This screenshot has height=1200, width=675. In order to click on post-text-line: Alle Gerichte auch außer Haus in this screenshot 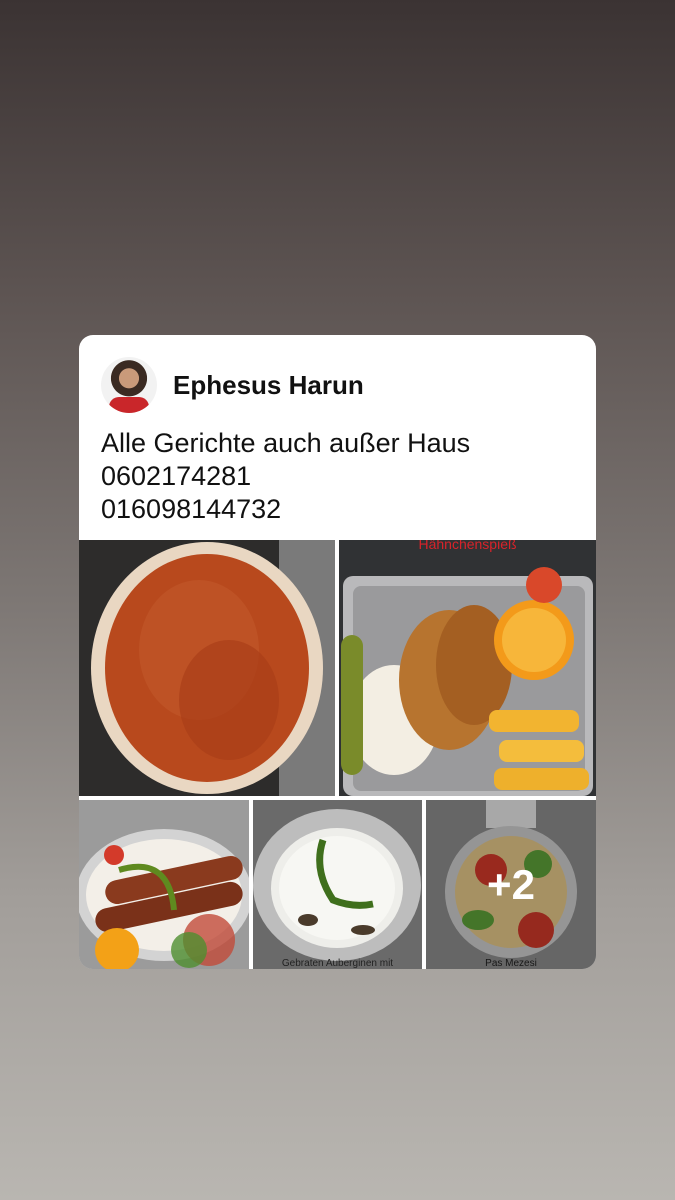, I will do `click(286, 443)`.